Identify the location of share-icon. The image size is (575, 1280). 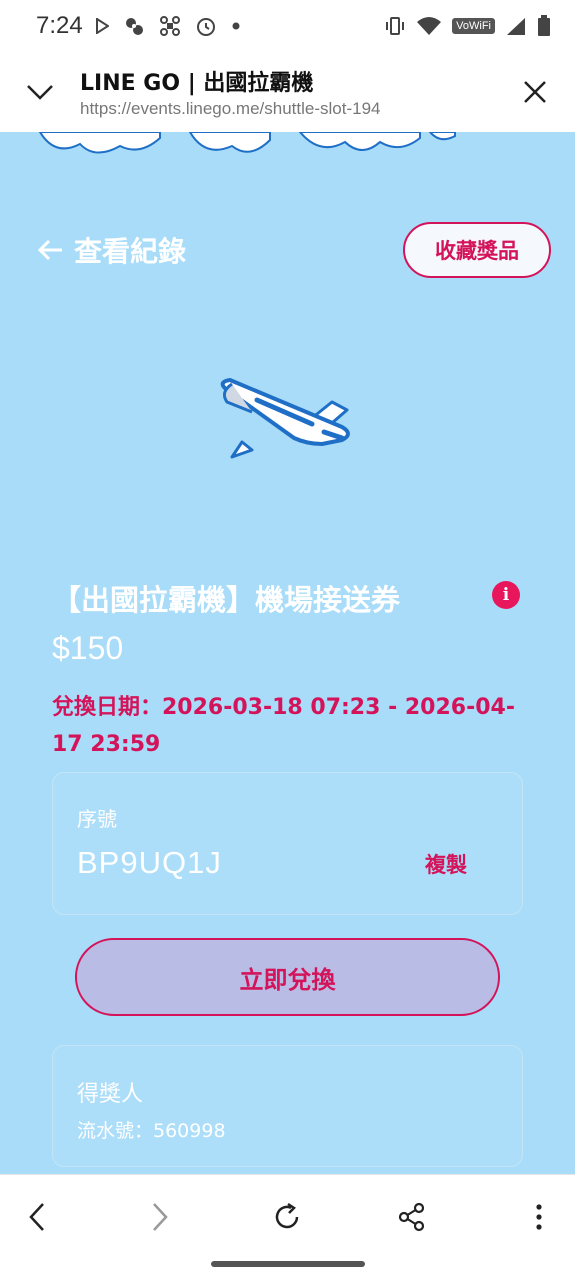
(411, 1217).